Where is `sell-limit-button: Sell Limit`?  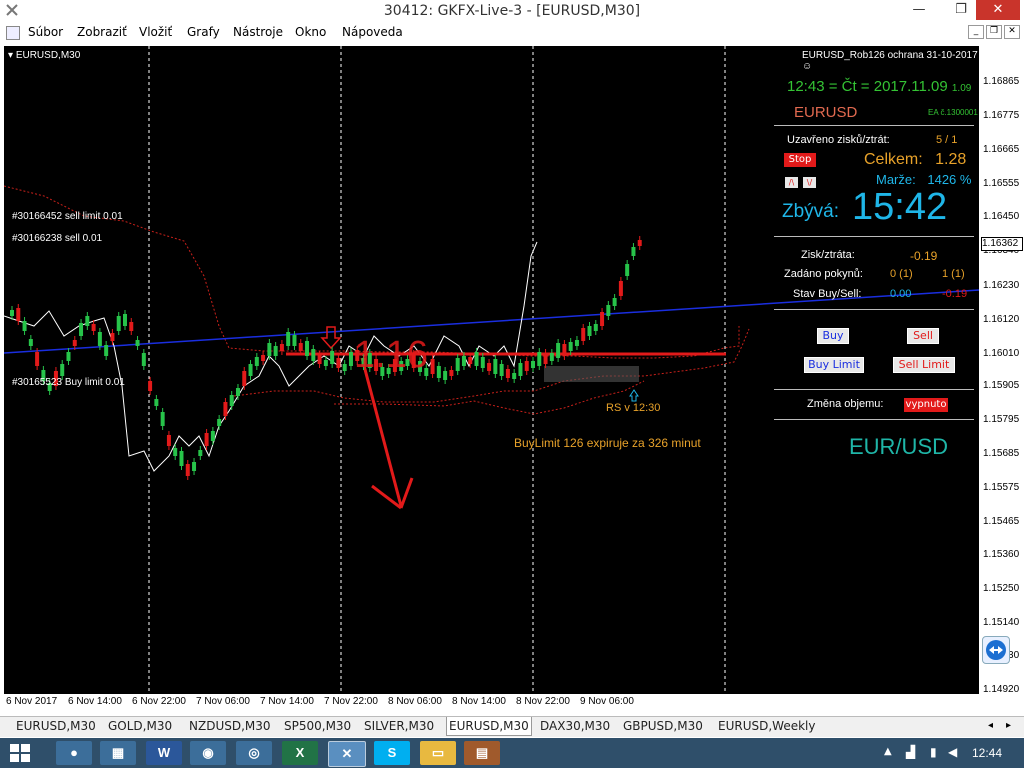
sell-limit-button: Sell Limit is located at coordinates (924, 365).